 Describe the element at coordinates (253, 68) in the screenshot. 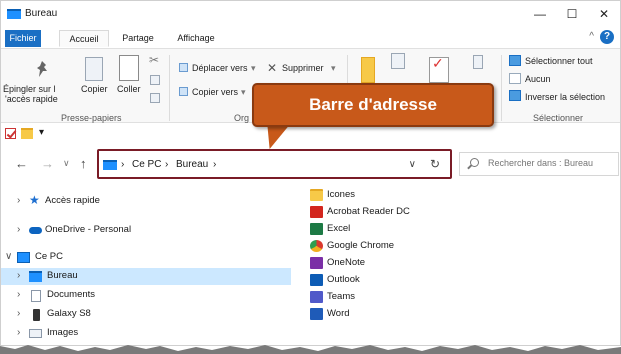

I see `move-to-dropdown-icon: ▾` at that location.